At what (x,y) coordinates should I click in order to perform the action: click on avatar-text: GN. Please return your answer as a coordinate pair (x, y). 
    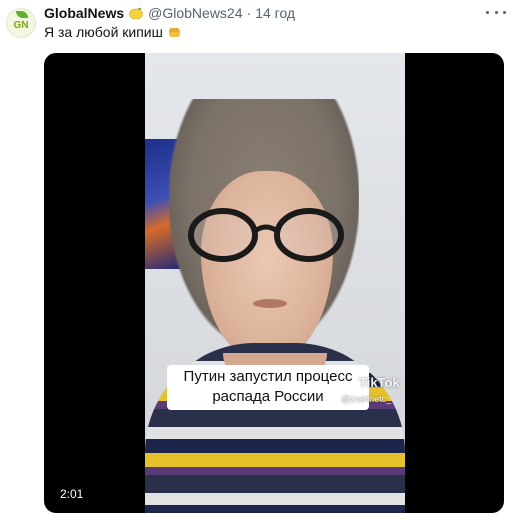
    Looking at the image, I should click on (21, 25).